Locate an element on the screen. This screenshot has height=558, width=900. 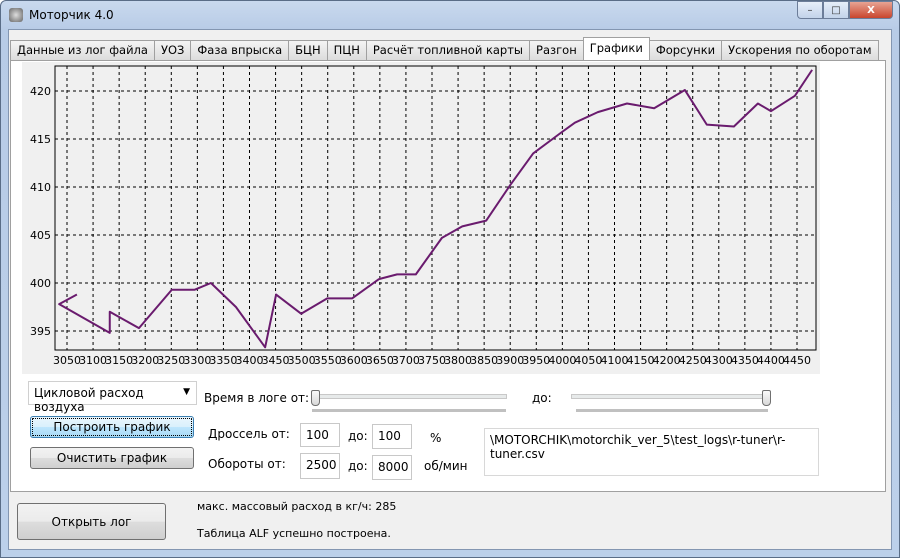
y-tick-label: 405 is located at coordinates (40, 235).